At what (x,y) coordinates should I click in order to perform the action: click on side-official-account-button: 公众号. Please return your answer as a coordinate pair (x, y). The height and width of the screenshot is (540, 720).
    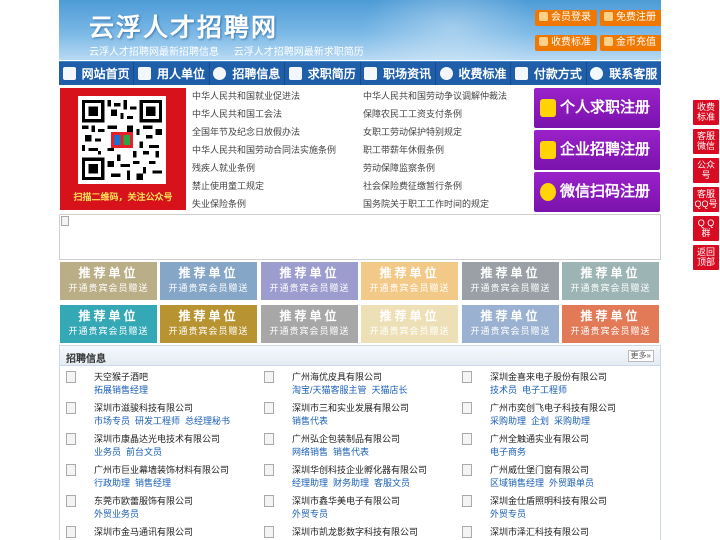
    Looking at the image, I should click on (706, 170).